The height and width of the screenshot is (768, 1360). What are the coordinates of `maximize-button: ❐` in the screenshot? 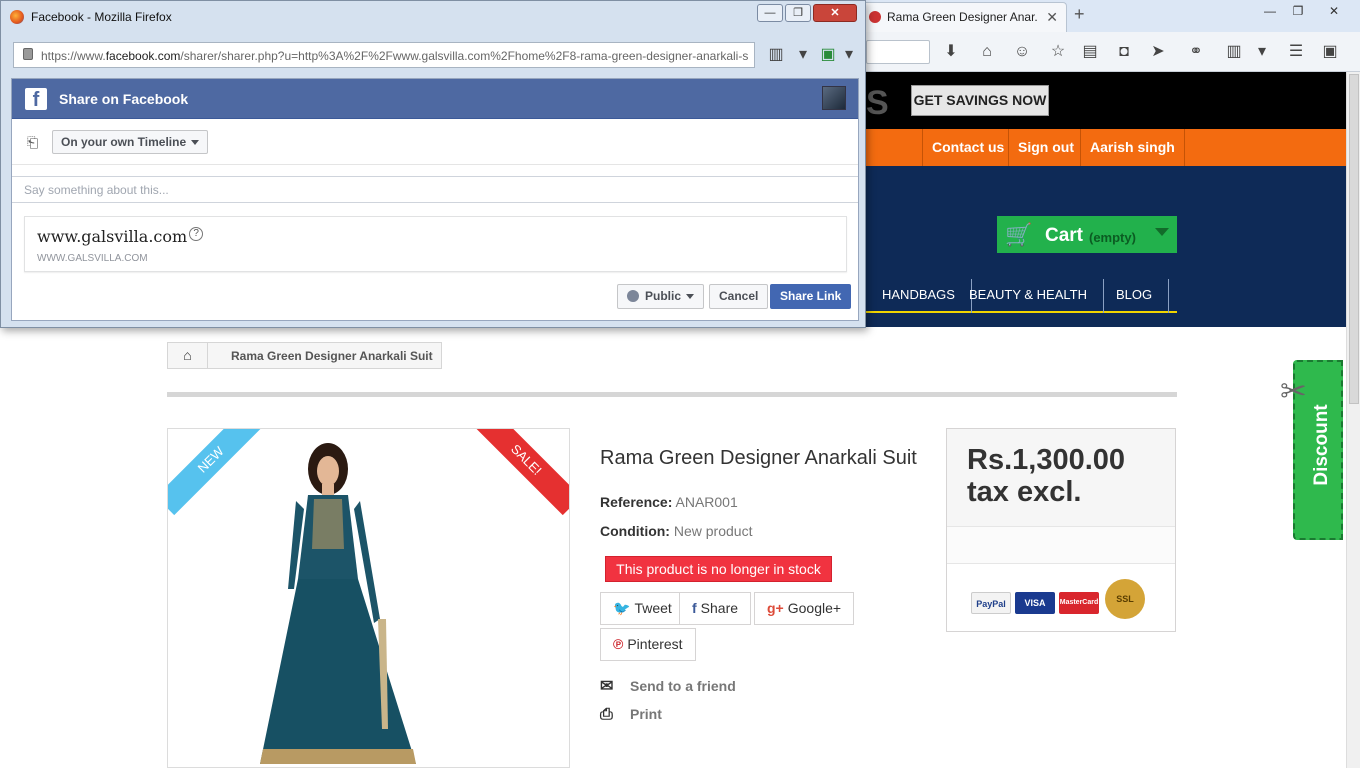 It's located at (1298, 11).